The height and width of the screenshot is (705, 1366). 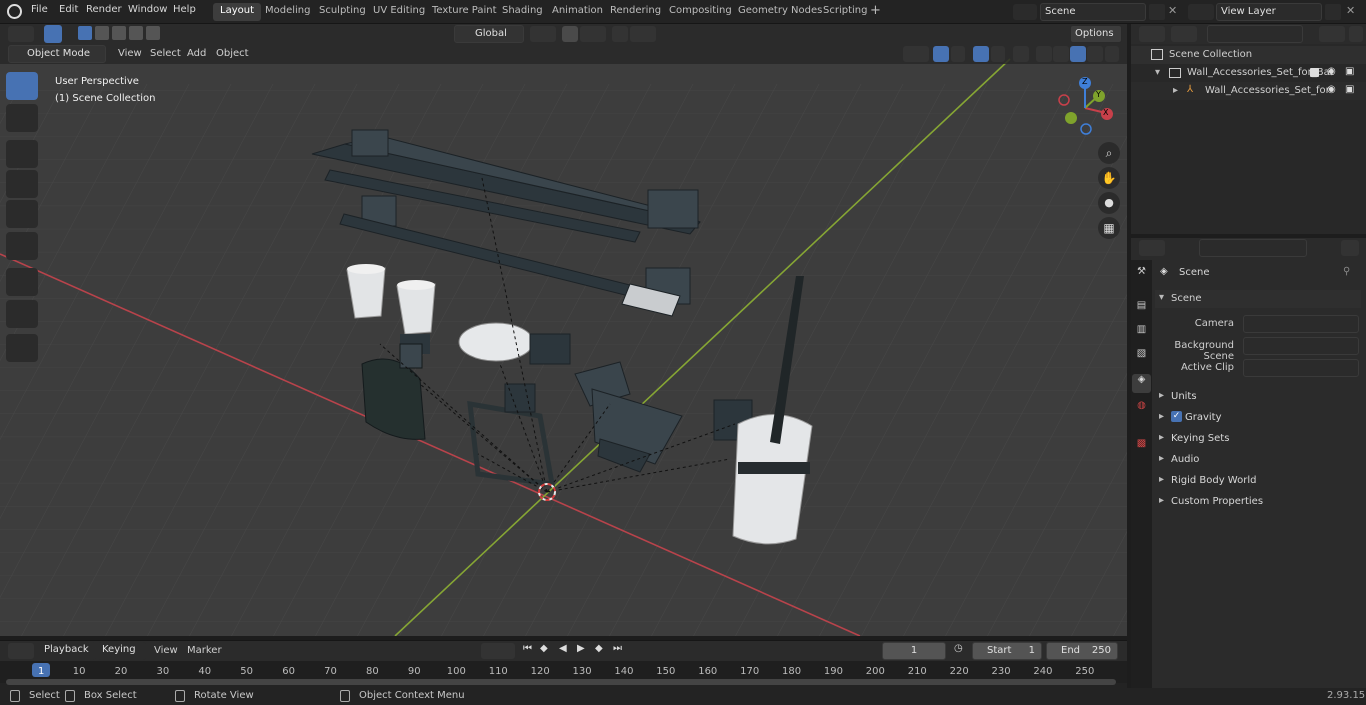 What do you see at coordinates (1332, 34) in the screenshot?
I see `filter-icon` at bounding box center [1332, 34].